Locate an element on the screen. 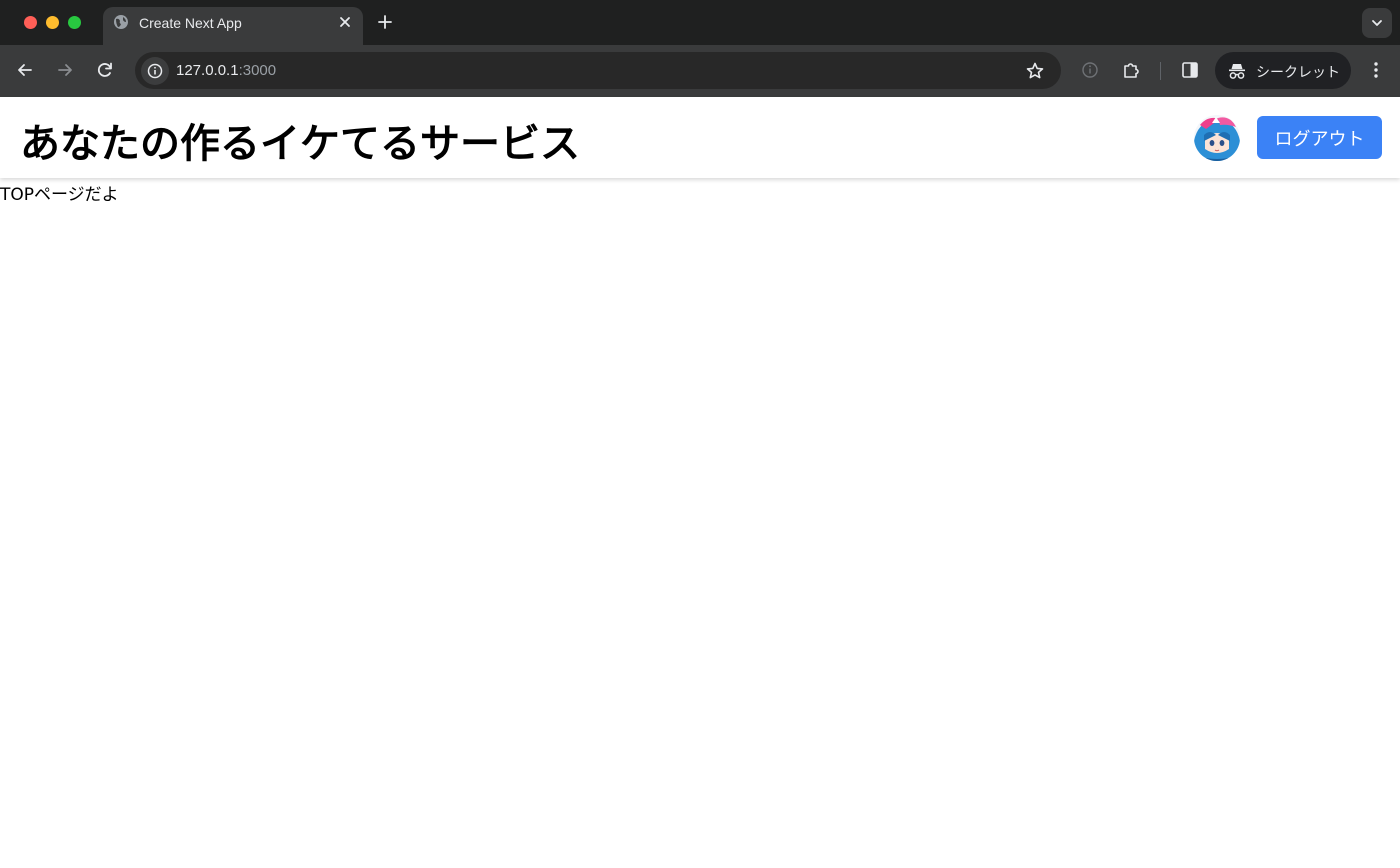  back-arrow-icon is located at coordinates (25, 70).